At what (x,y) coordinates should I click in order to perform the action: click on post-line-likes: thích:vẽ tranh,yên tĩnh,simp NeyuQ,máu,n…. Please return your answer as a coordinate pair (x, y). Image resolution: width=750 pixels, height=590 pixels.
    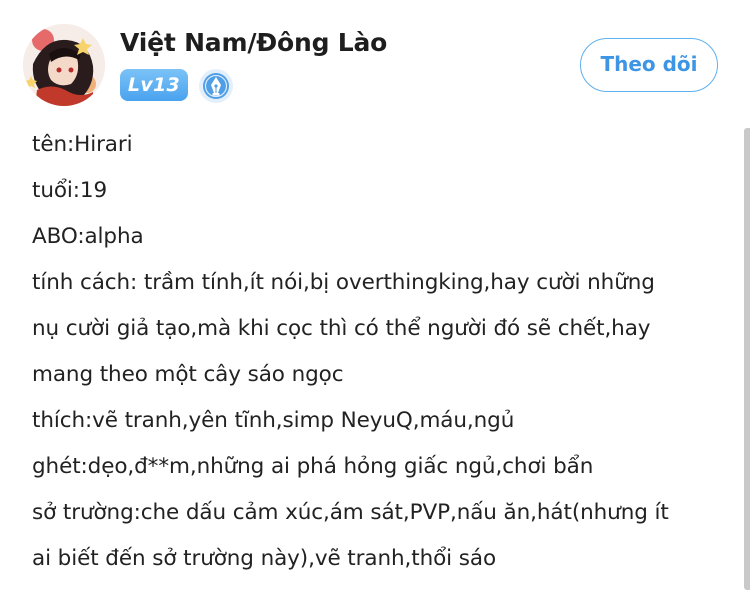
    Looking at the image, I should click on (273, 420).